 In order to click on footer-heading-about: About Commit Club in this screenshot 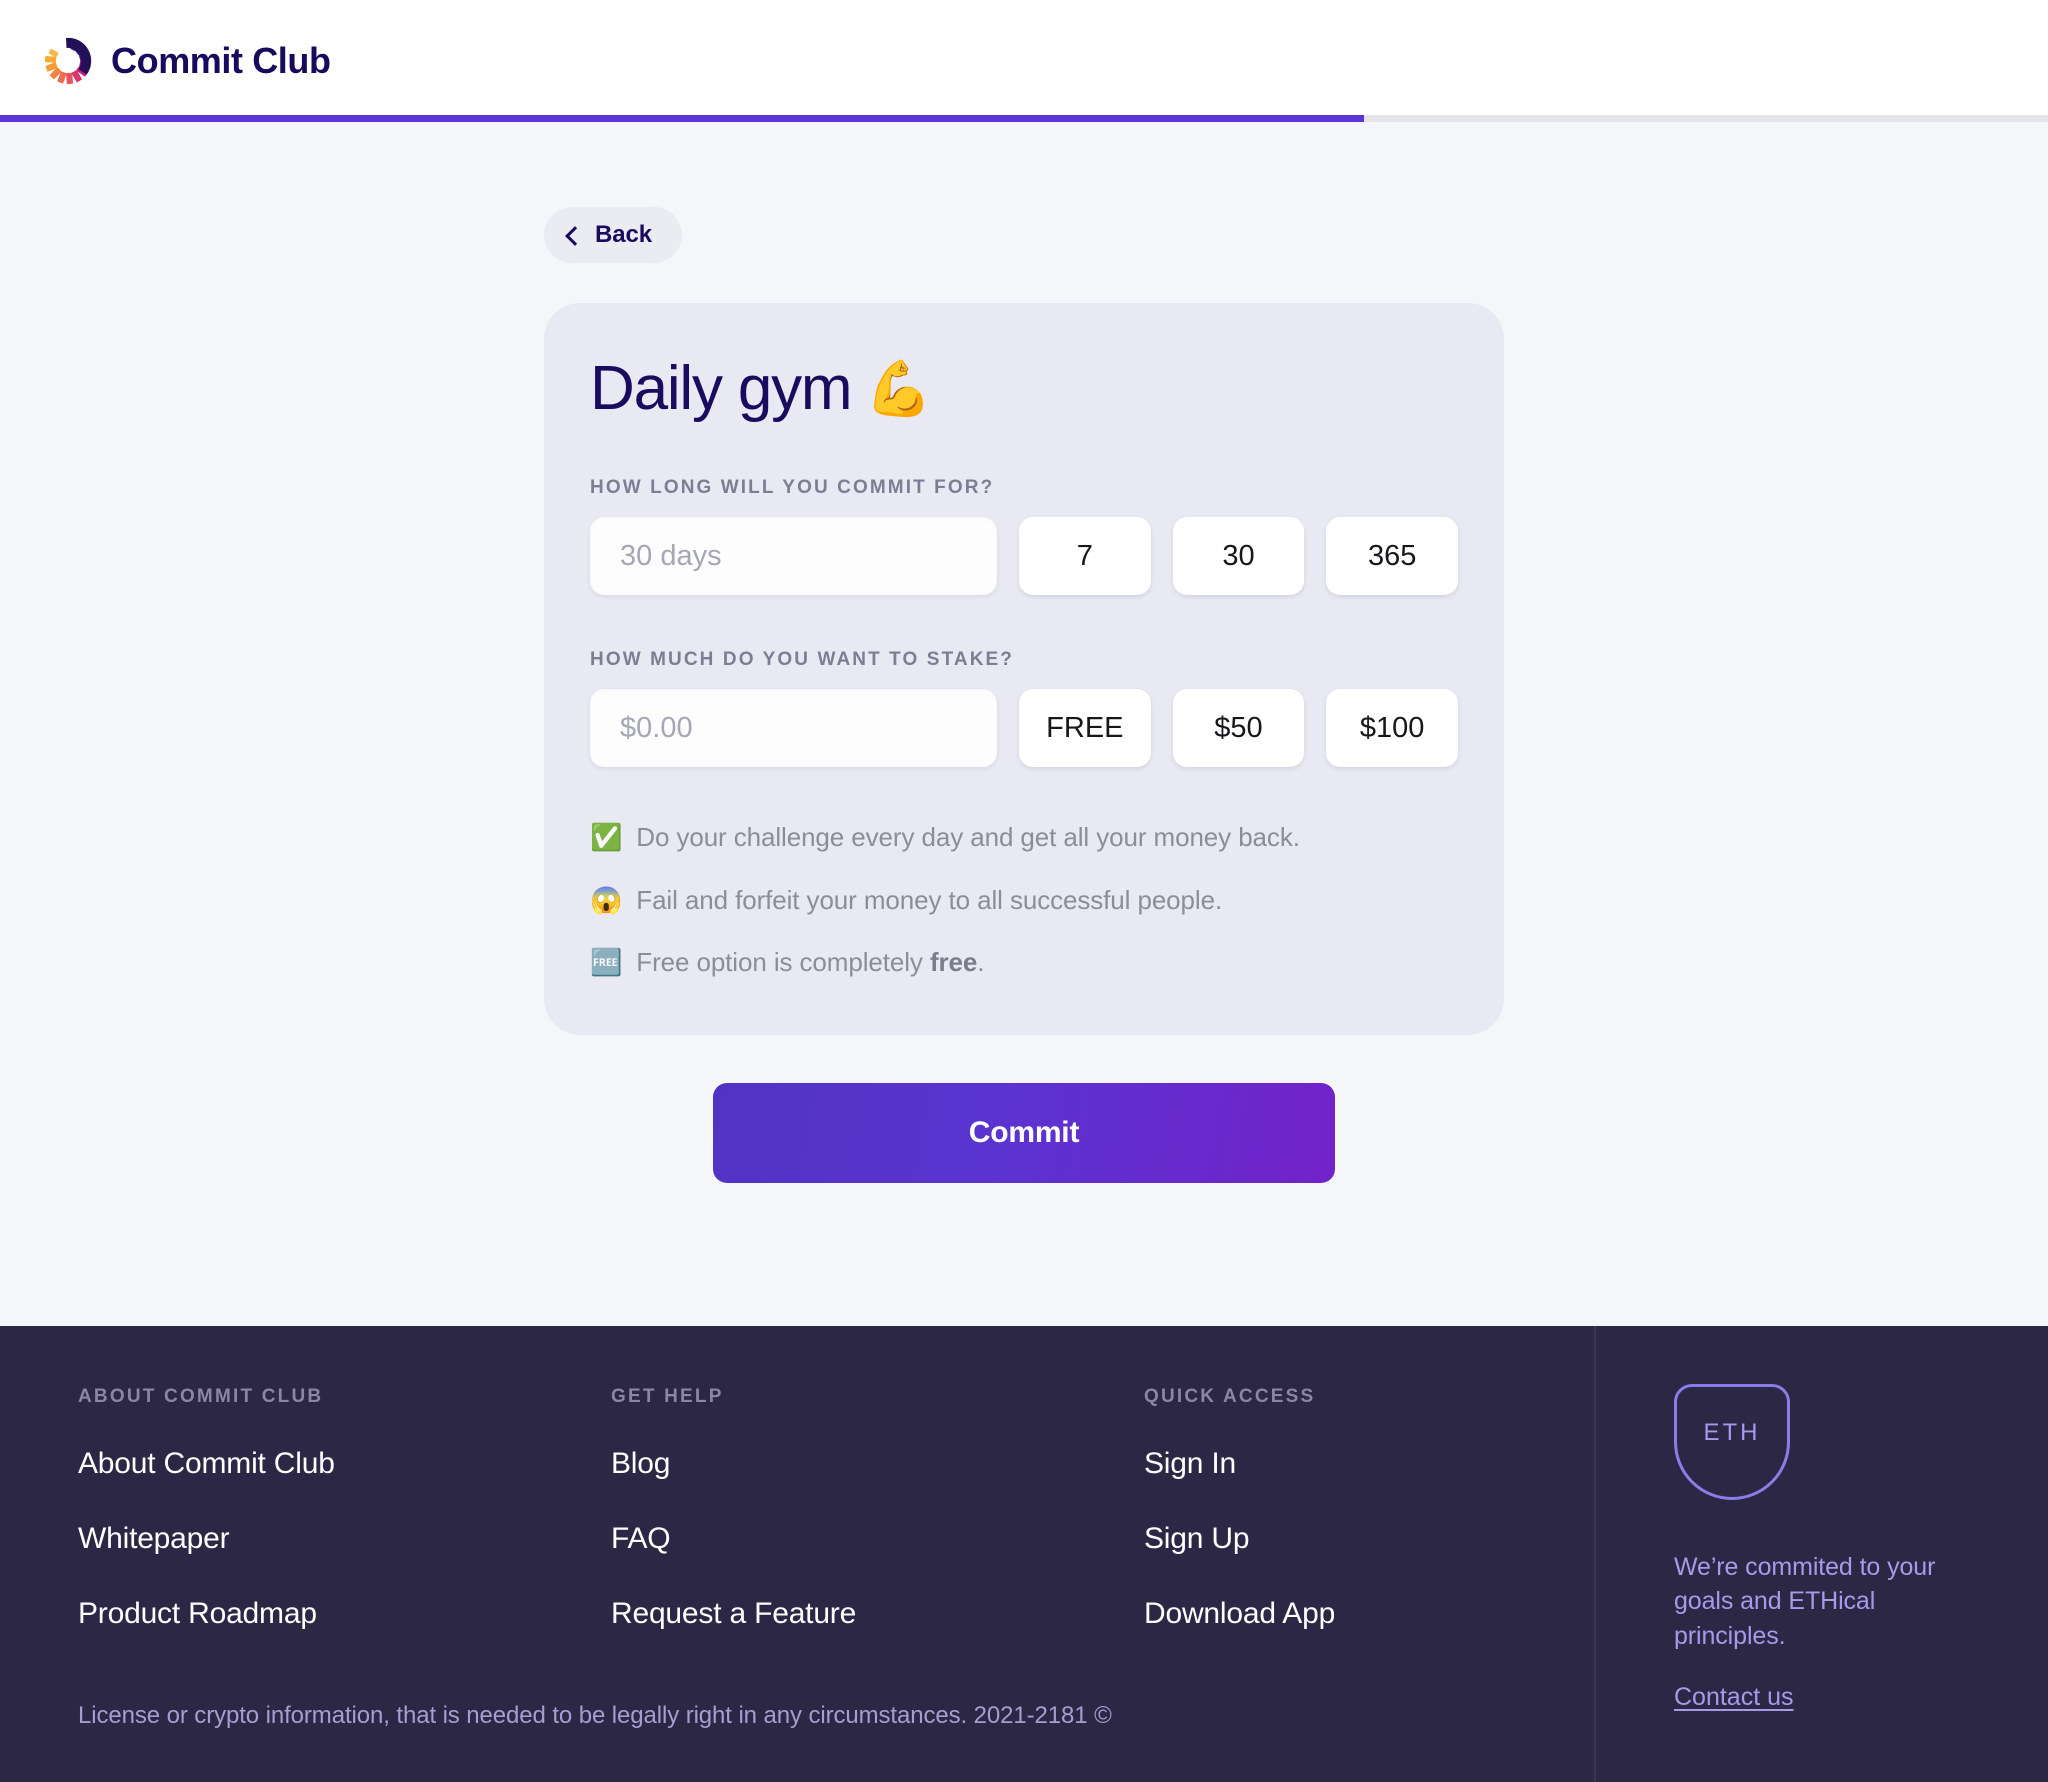, I will do `click(201, 1396)`.